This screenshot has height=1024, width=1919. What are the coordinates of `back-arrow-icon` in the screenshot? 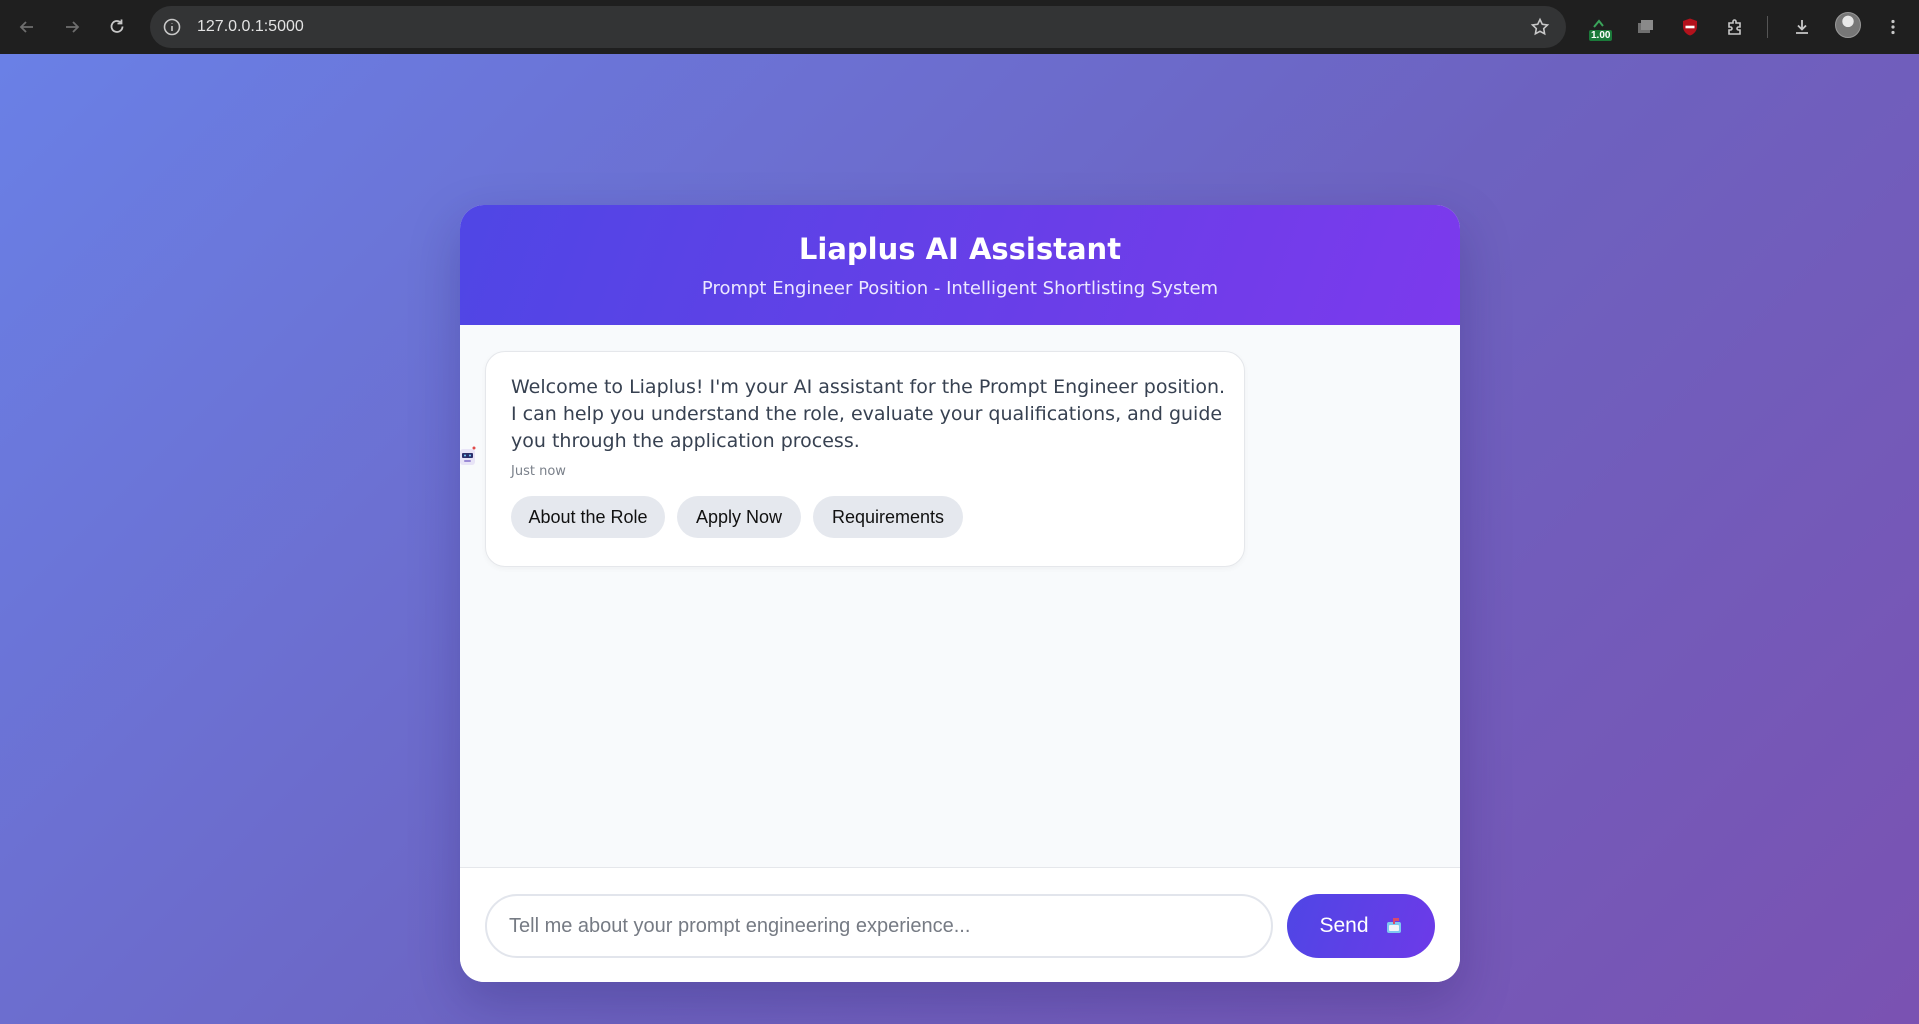 It's located at (26, 27).